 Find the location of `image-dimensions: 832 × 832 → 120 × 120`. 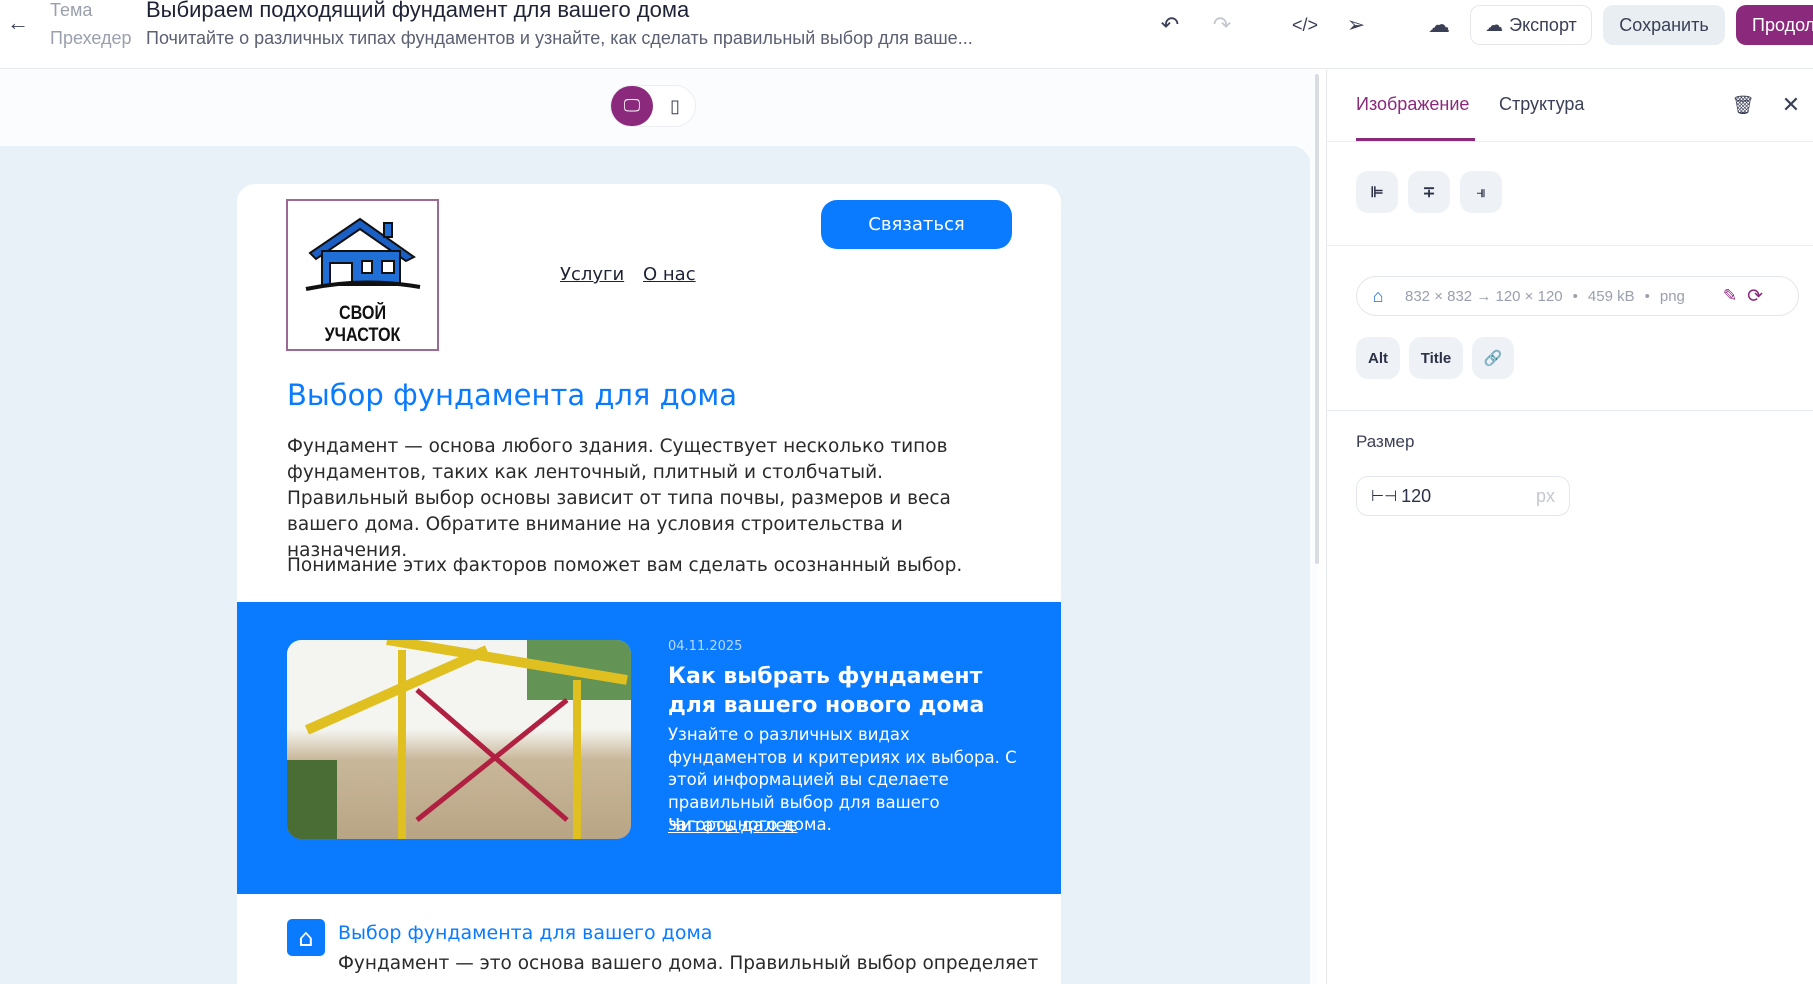

image-dimensions: 832 × 832 → 120 × 120 is located at coordinates (1484, 296).